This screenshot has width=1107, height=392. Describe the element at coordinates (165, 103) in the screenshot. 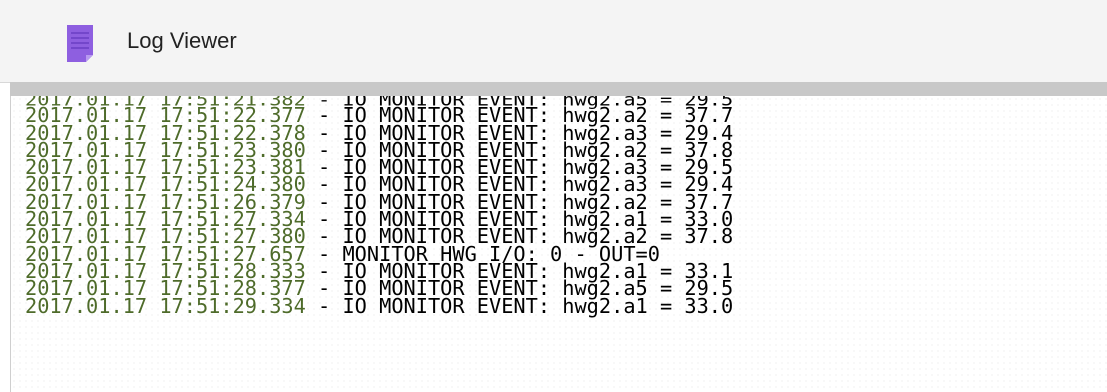

I see `log-timestamp: 2017.01.17 17:51:21.382` at that location.